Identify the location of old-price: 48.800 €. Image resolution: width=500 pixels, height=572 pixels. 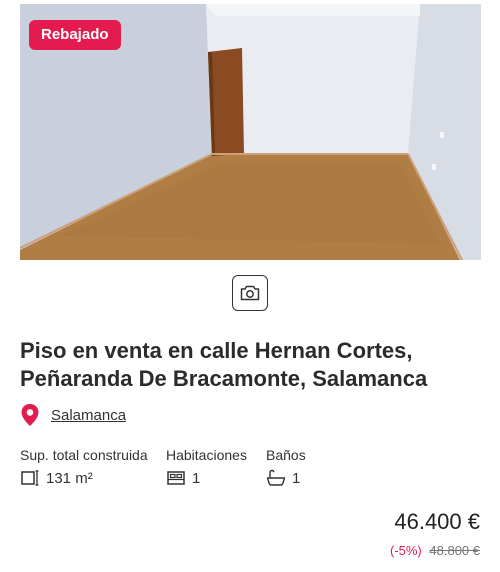
(454, 550).